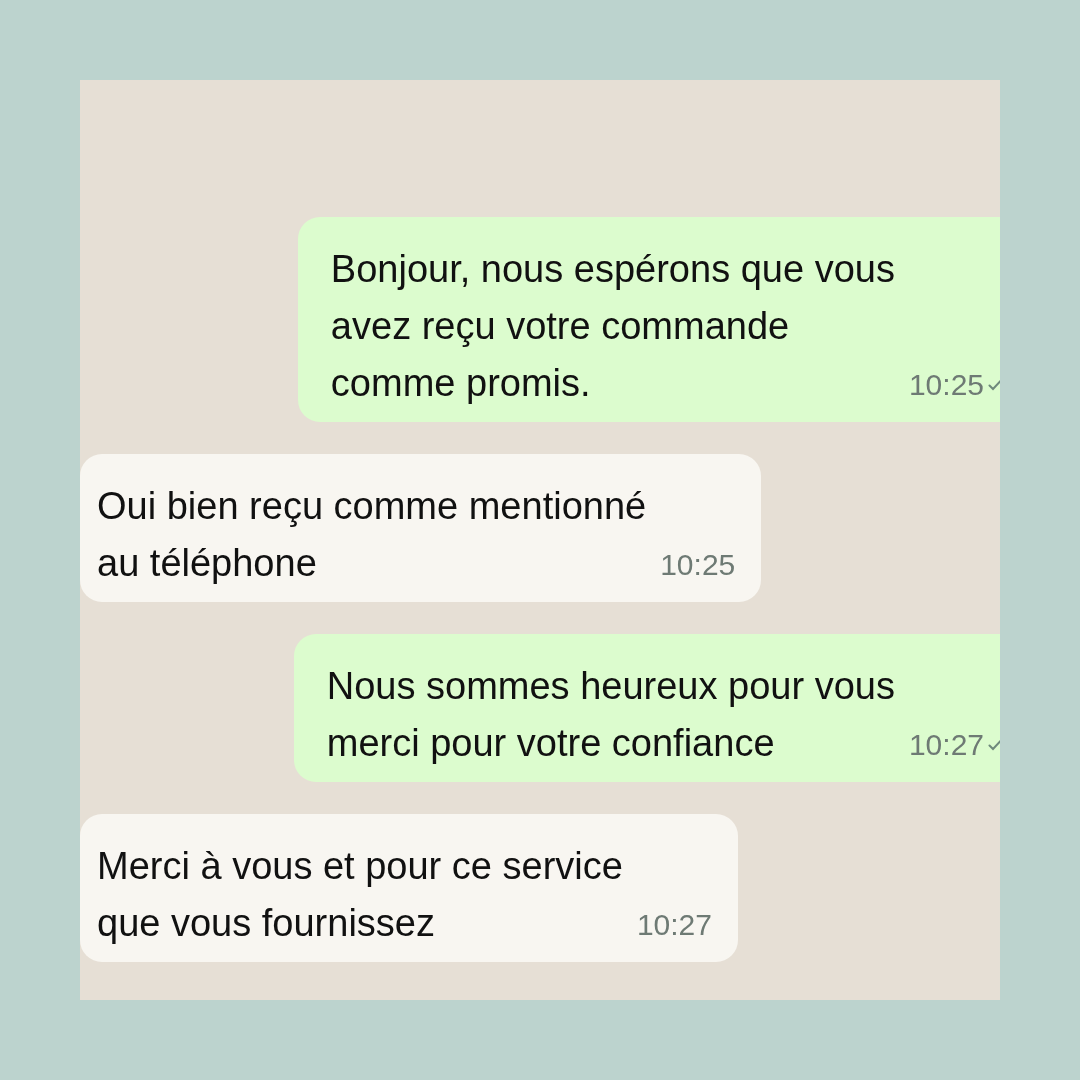  Describe the element at coordinates (372, 535) in the screenshot. I see `message-text: Oui bien reçu comme mentionné au téléphone` at that location.